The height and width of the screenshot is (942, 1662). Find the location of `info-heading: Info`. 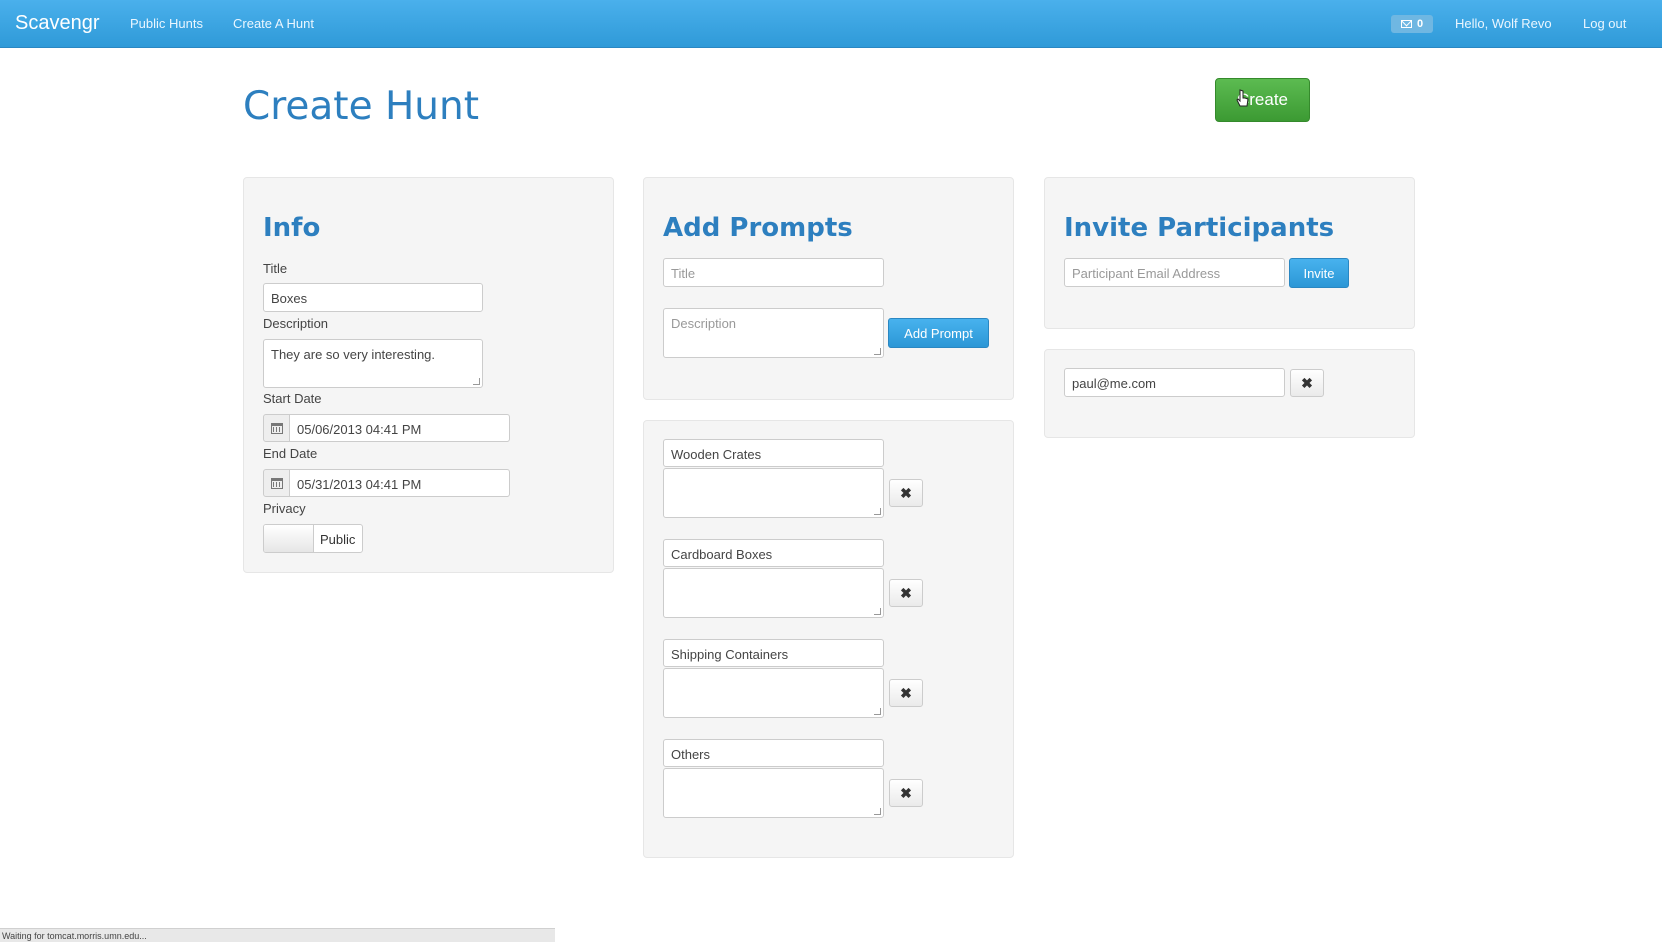

info-heading: Info is located at coordinates (292, 228).